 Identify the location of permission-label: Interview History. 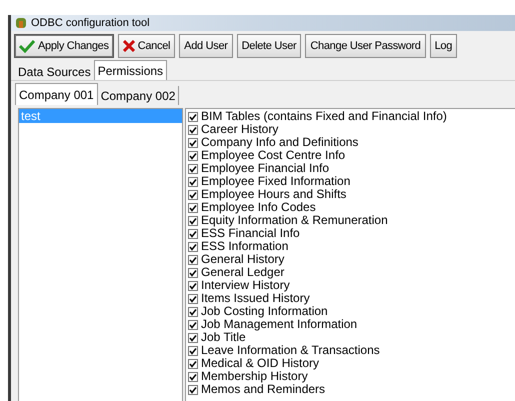
(245, 285).